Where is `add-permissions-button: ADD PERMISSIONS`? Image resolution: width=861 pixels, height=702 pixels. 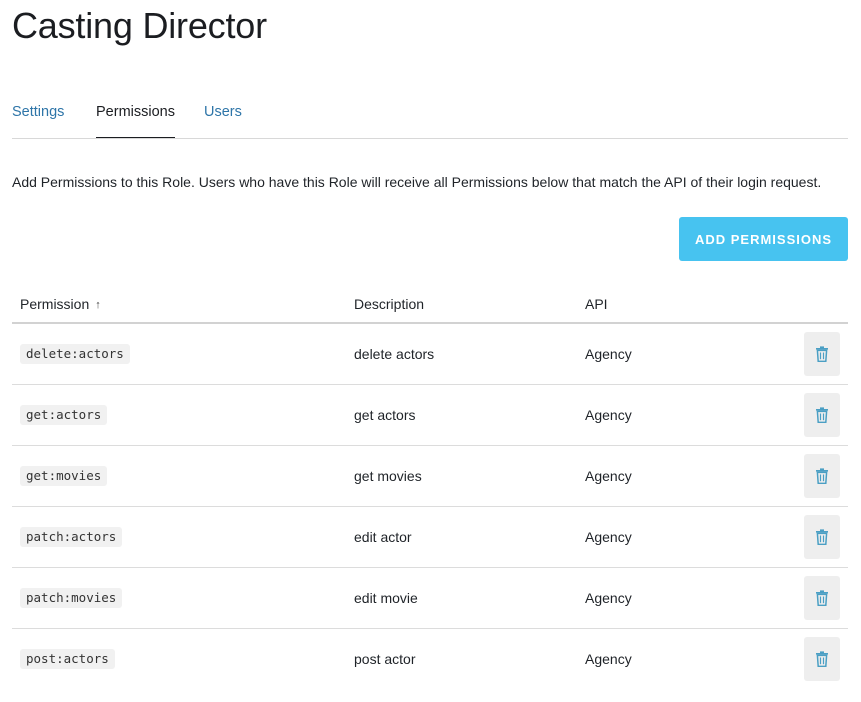 add-permissions-button: ADD PERMISSIONS is located at coordinates (763, 239).